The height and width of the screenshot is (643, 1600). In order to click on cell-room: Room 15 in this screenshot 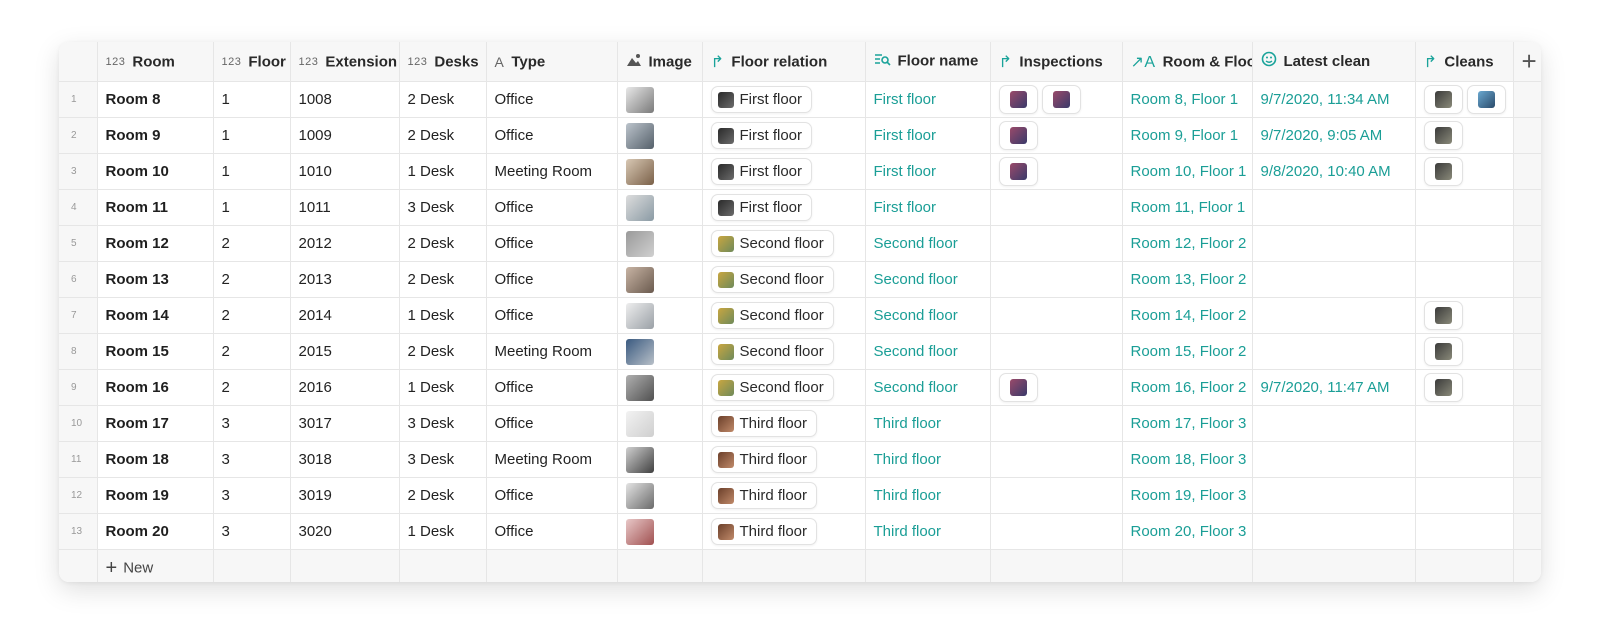, I will do `click(155, 351)`.